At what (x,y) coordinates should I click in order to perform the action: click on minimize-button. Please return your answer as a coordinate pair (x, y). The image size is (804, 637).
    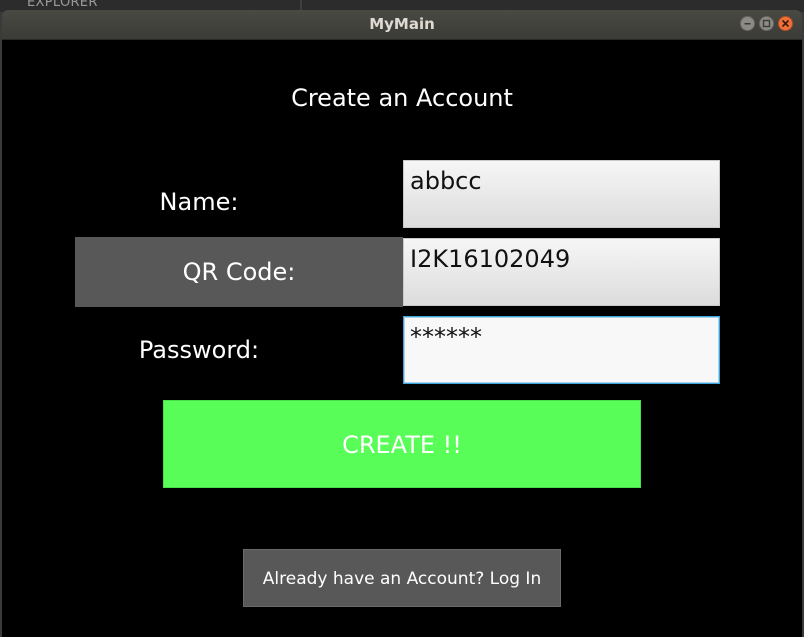
    Looking at the image, I should click on (747, 23).